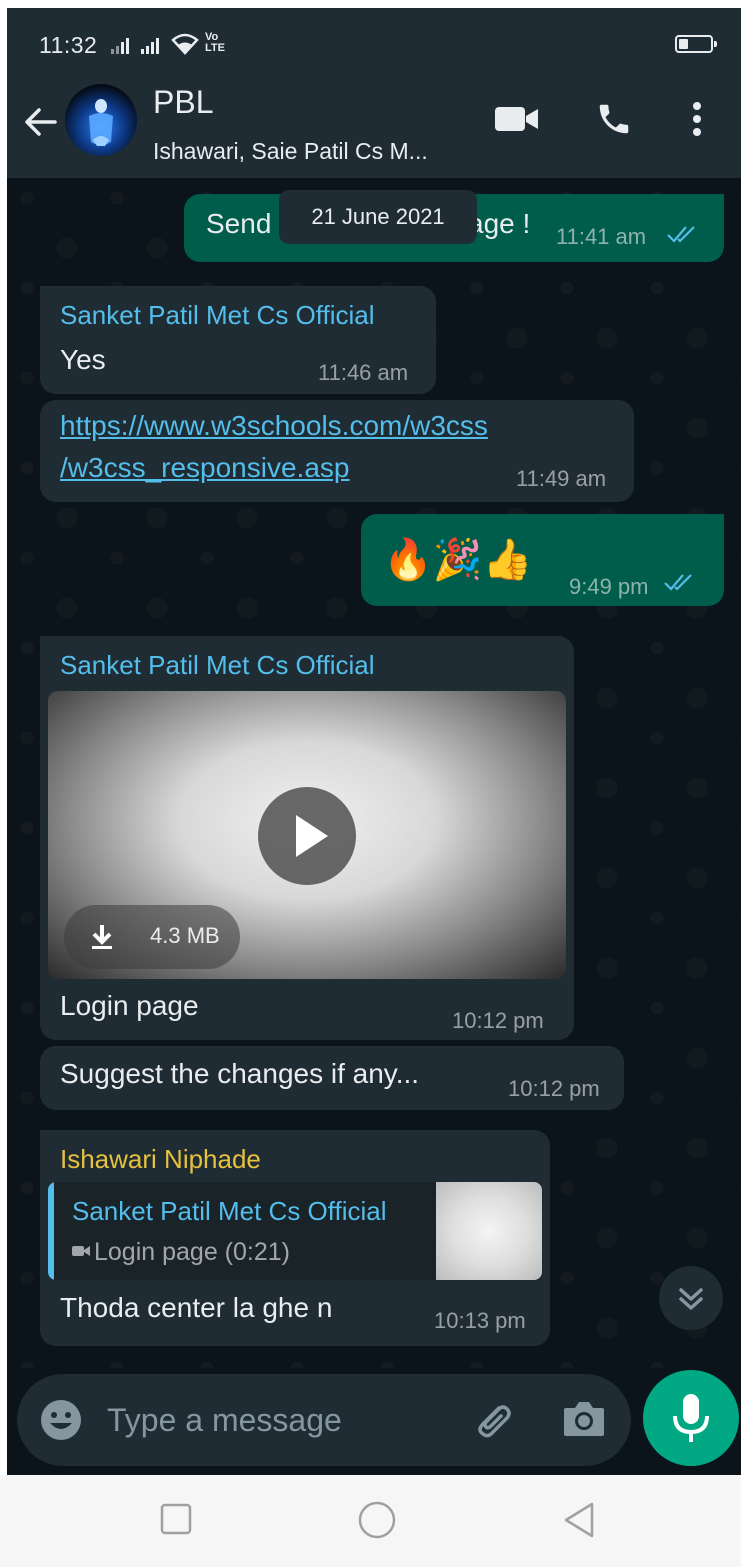 The image size is (741, 1567). What do you see at coordinates (120, 46) in the screenshot?
I see `signal-1-icon` at bounding box center [120, 46].